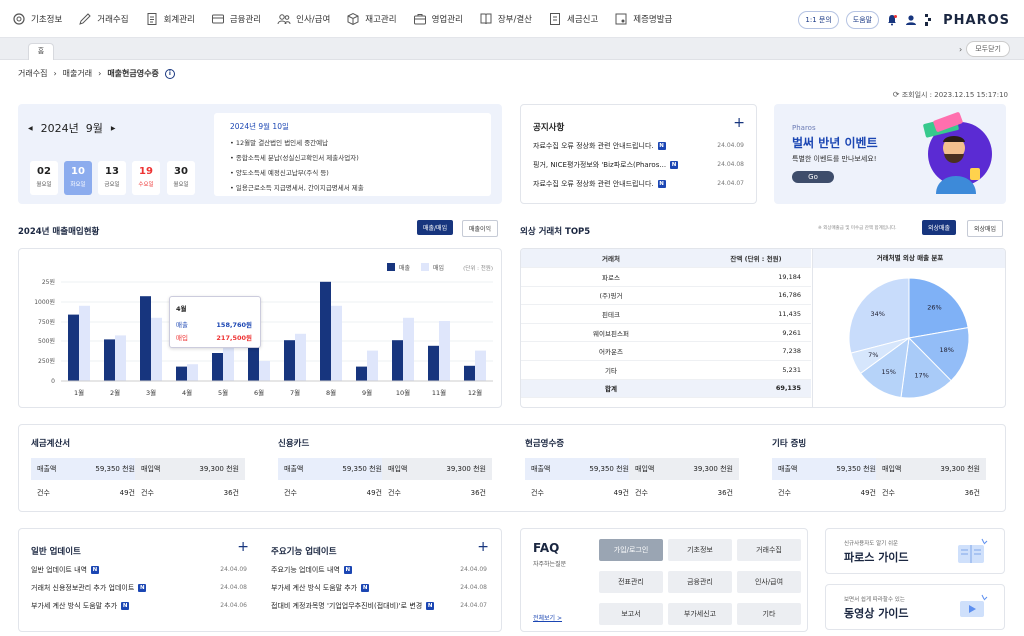 This screenshot has height=636, width=1024. What do you see at coordinates (103, 19) in the screenshot?
I see `nav-item-1: 거래수집` at bounding box center [103, 19].